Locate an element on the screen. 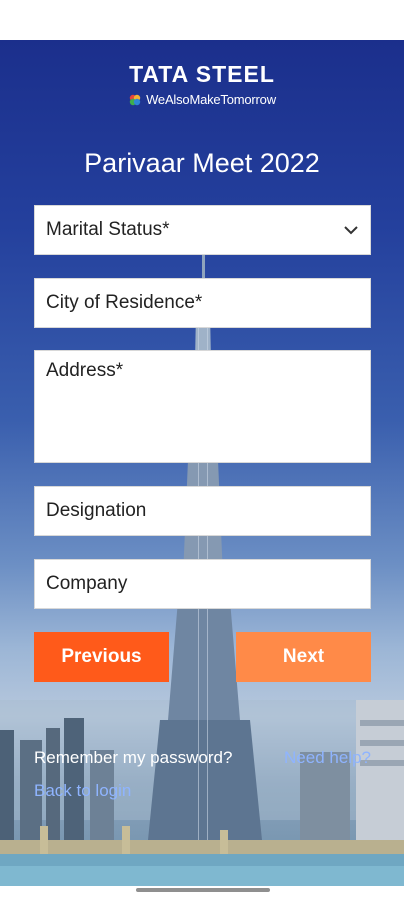 The height and width of the screenshot is (900, 404). company-placeholder: Company is located at coordinates (87, 583).